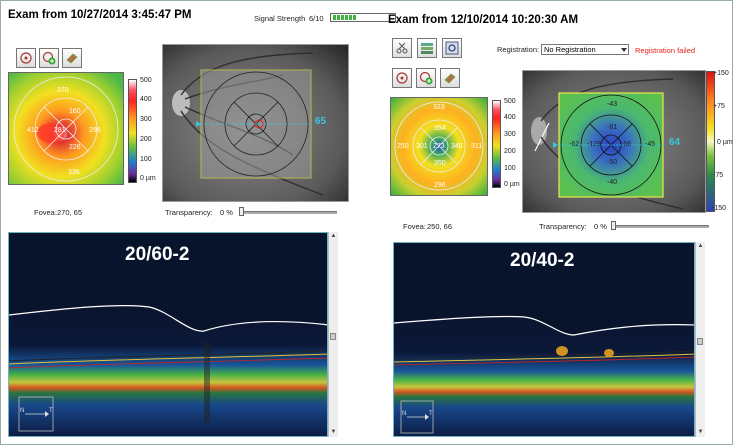  What do you see at coordinates (650, 144) in the screenshot?
I see `right-diff-value-6: -45` at bounding box center [650, 144].